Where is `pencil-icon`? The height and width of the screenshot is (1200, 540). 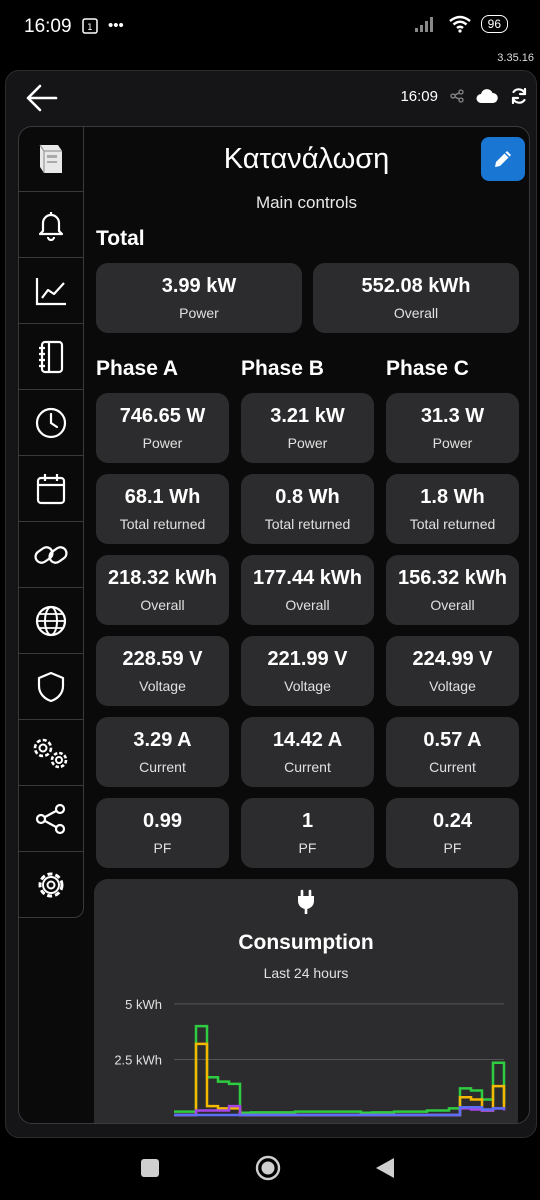
pencil-icon is located at coordinates (503, 159).